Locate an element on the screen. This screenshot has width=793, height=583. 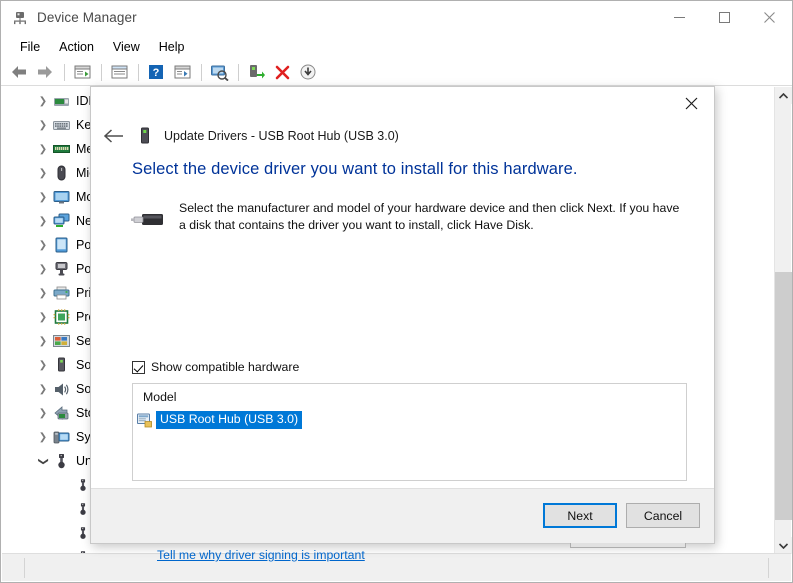
cancel-button: Cancel is located at coordinates (663, 515).